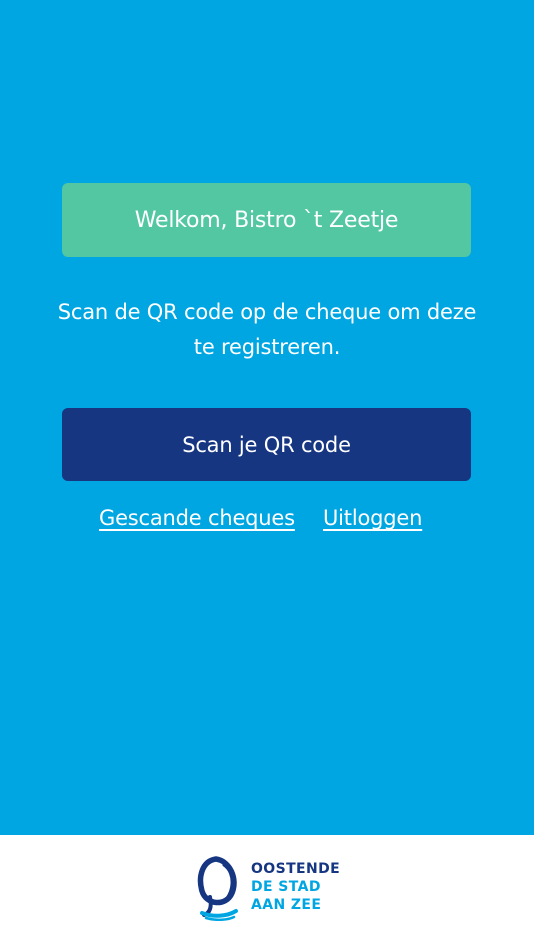 Image resolution: width=534 pixels, height=950 pixels. I want to click on logo-line-aan-zee: AAN ZEE, so click(286, 905).